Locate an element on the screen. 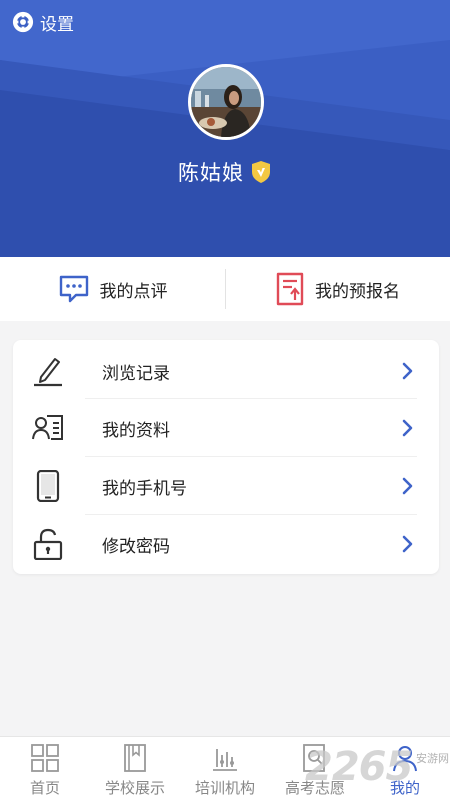  watermark-caption: 安游网 is located at coordinates (432, 758).